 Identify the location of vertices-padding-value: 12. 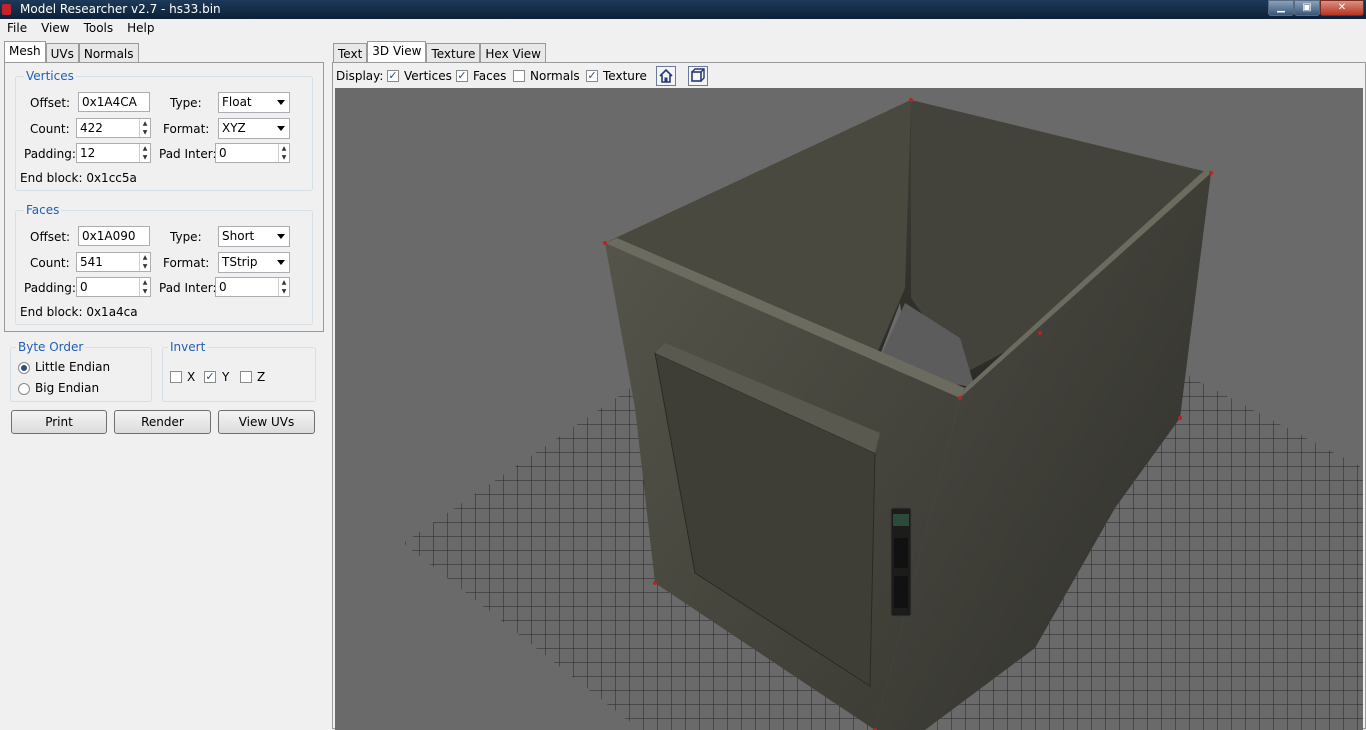
(88, 153).